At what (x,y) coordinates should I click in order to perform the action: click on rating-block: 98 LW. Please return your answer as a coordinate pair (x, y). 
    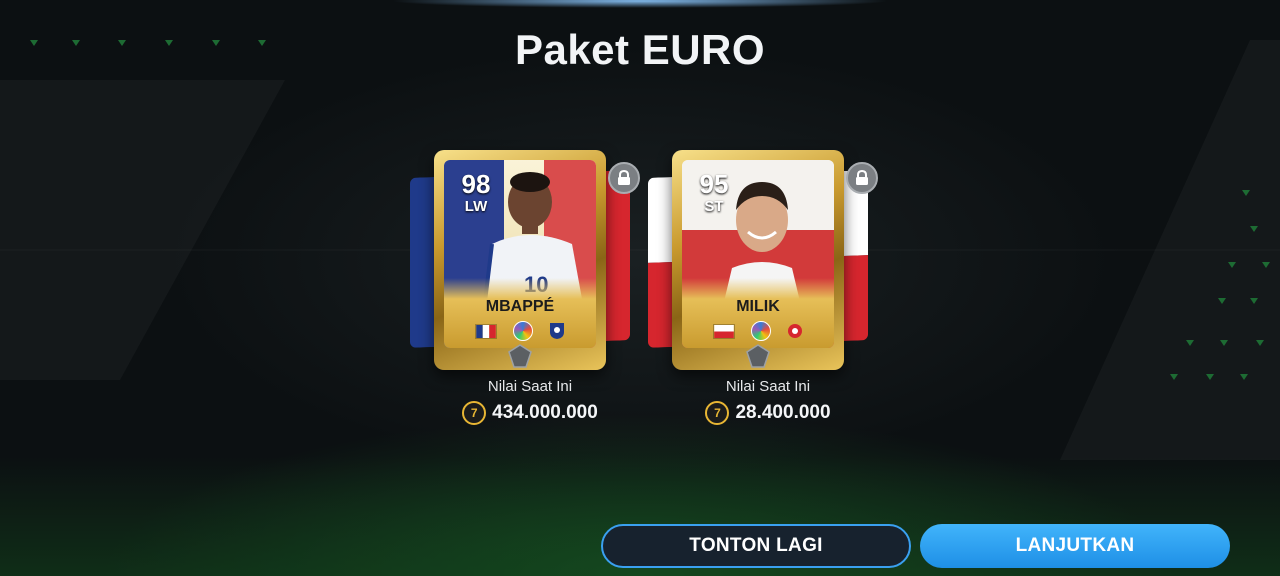
    Looking at the image, I should click on (476, 193).